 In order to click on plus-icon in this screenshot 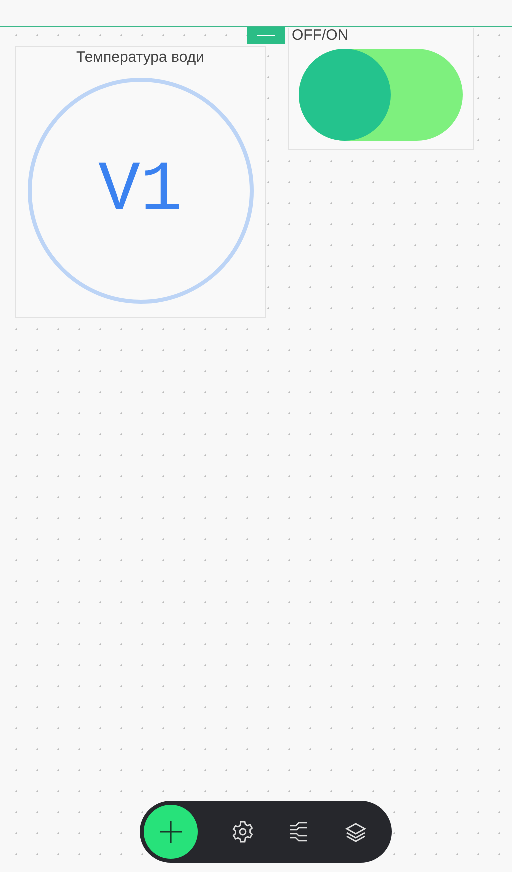, I will do `click(171, 832)`.